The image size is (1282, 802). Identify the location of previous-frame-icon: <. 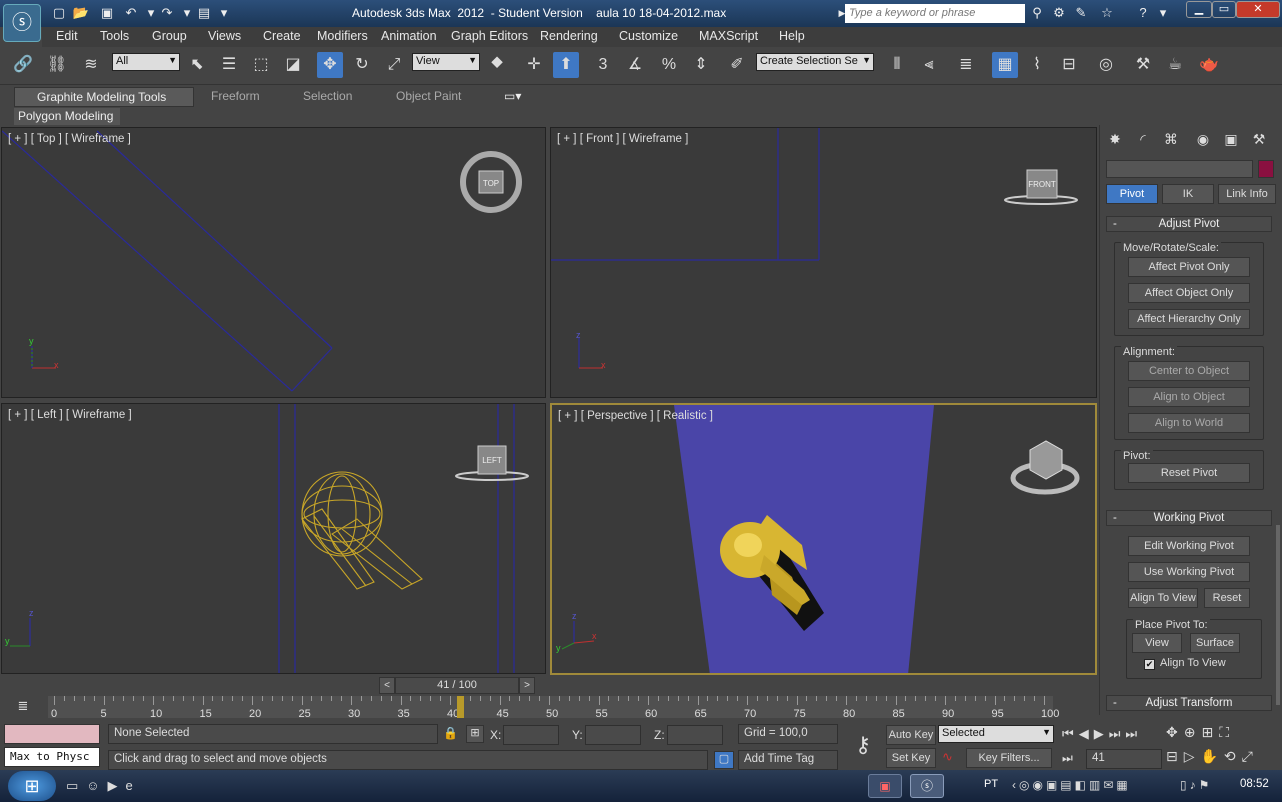
(387, 685).